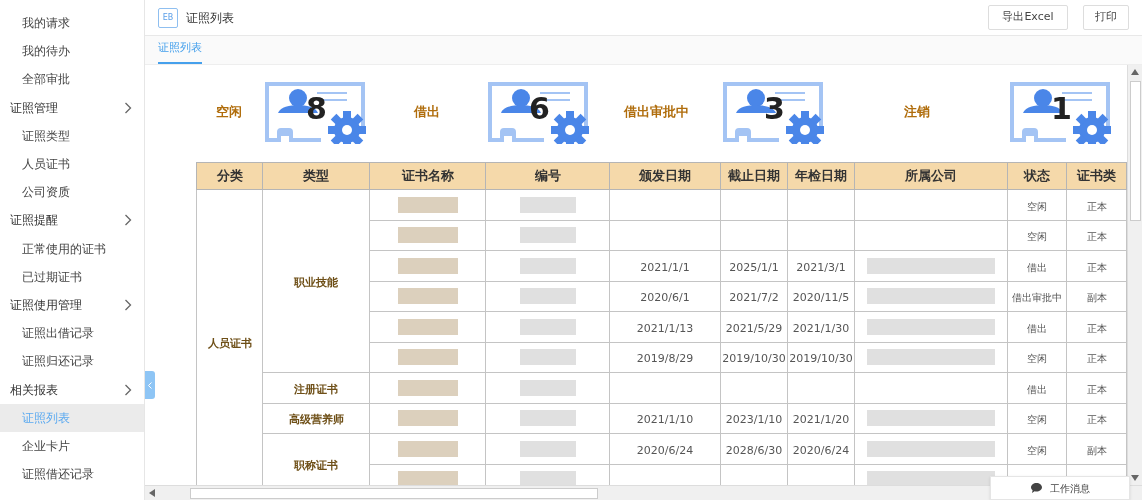 This screenshot has width=1142, height=500. What do you see at coordinates (72, 79) in the screenshot?
I see `sidebar-item: 全部审批` at bounding box center [72, 79].